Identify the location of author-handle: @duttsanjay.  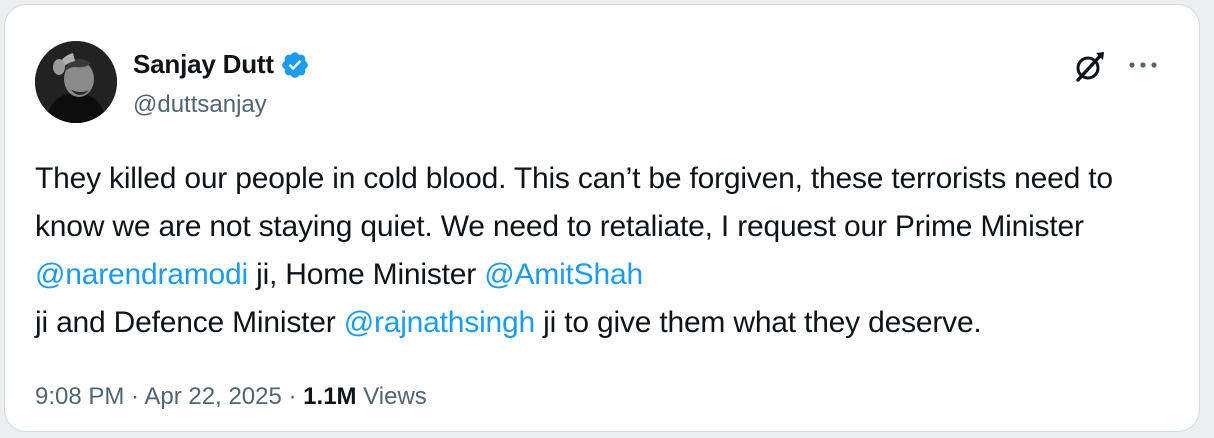
(200, 105).